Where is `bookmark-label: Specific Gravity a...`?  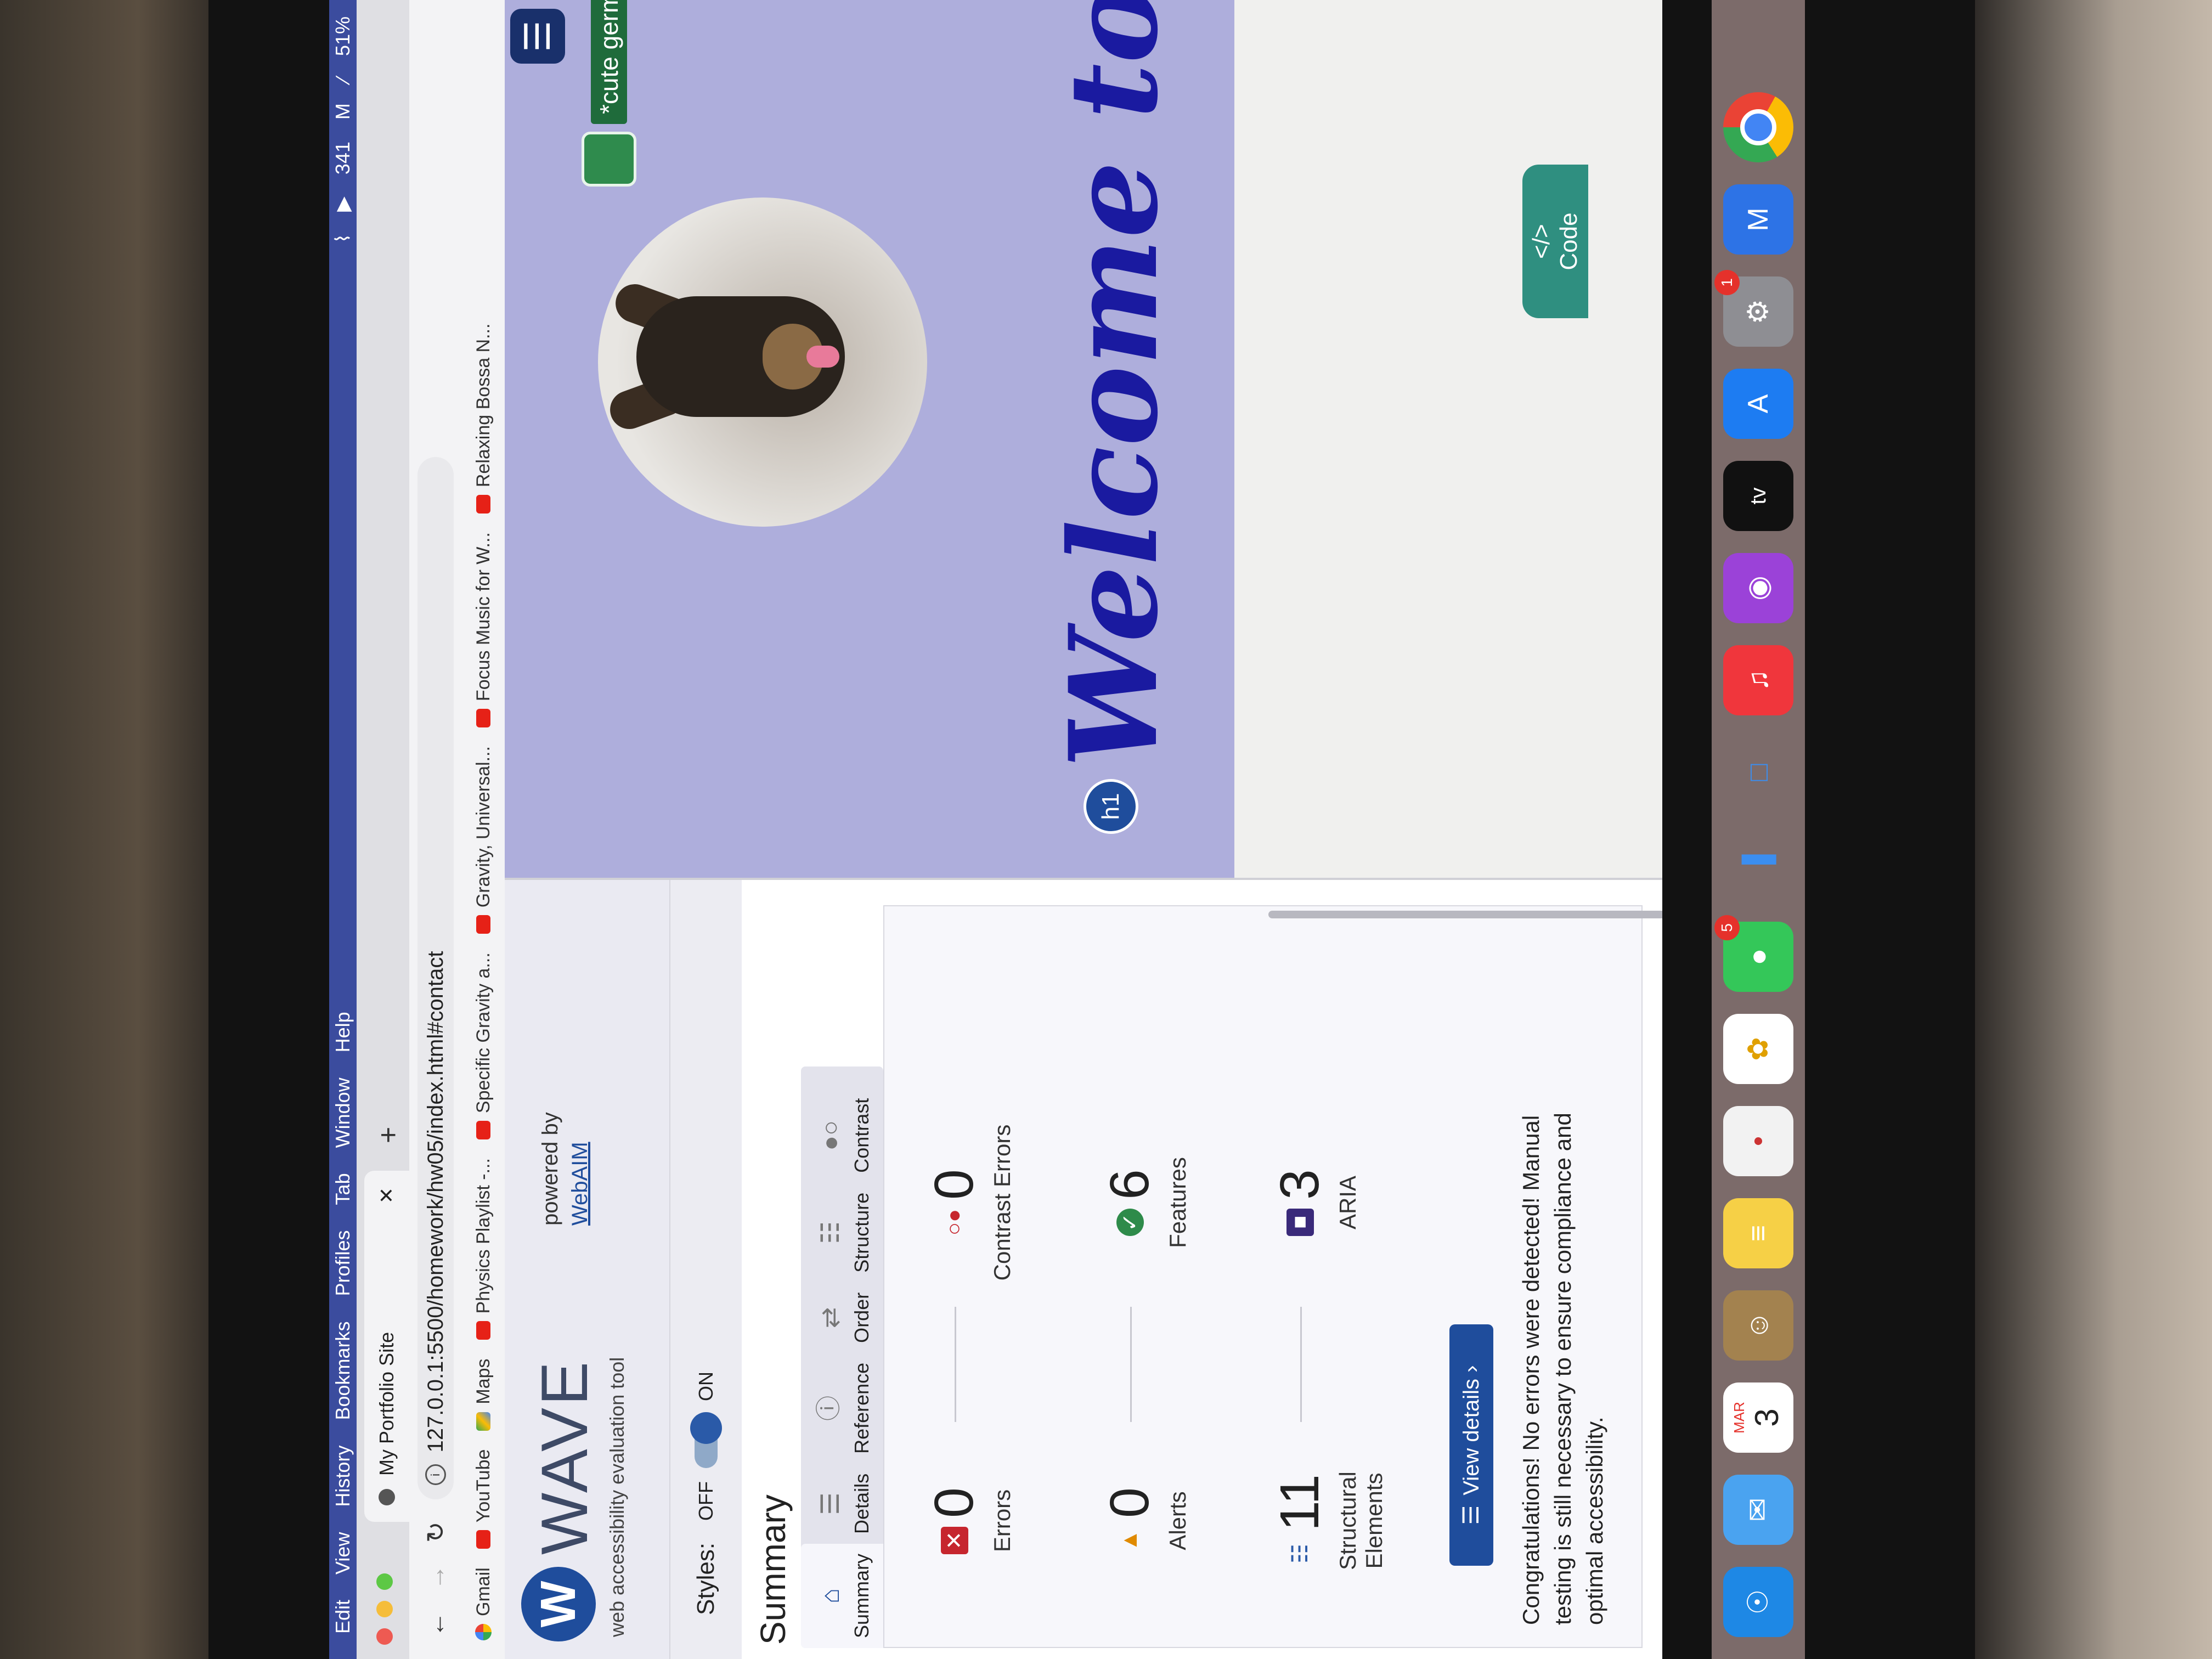
bookmark-label: Specific Gravity a... is located at coordinates (483, 1033).